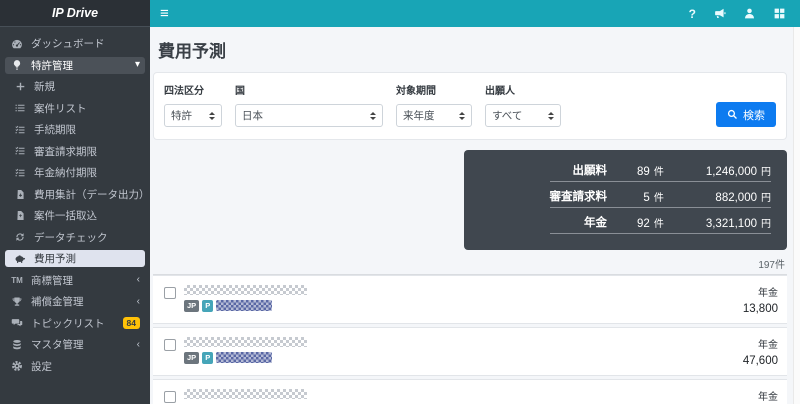 The height and width of the screenshot is (404, 800). I want to click on sidebar-item-cost-forecast: 費用予測, so click(75, 258).